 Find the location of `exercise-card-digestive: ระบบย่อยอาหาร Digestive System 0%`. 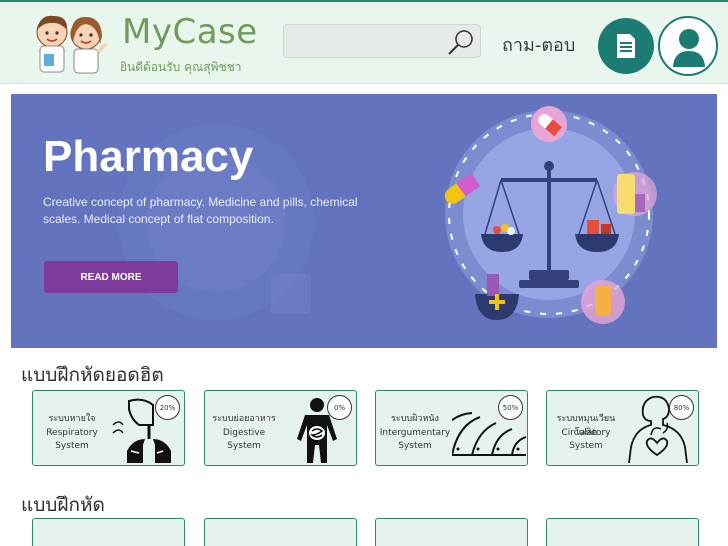

exercise-card-digestive: ระบบย่อยอาหาร Digestive System 0% is located at coordinates (280, 428).